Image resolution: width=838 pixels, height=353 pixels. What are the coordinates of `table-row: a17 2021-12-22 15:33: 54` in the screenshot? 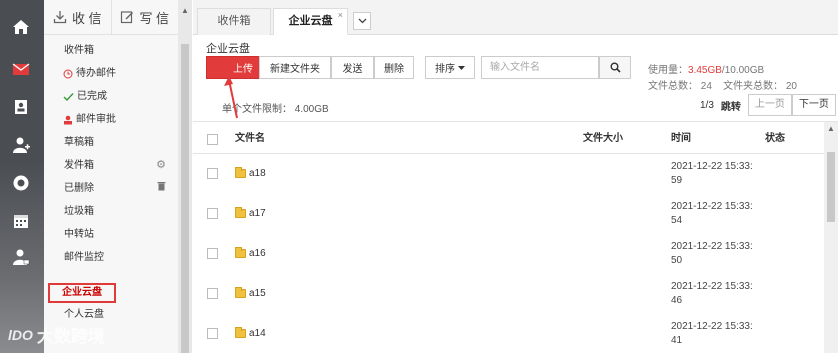 It's located at (508, 214).